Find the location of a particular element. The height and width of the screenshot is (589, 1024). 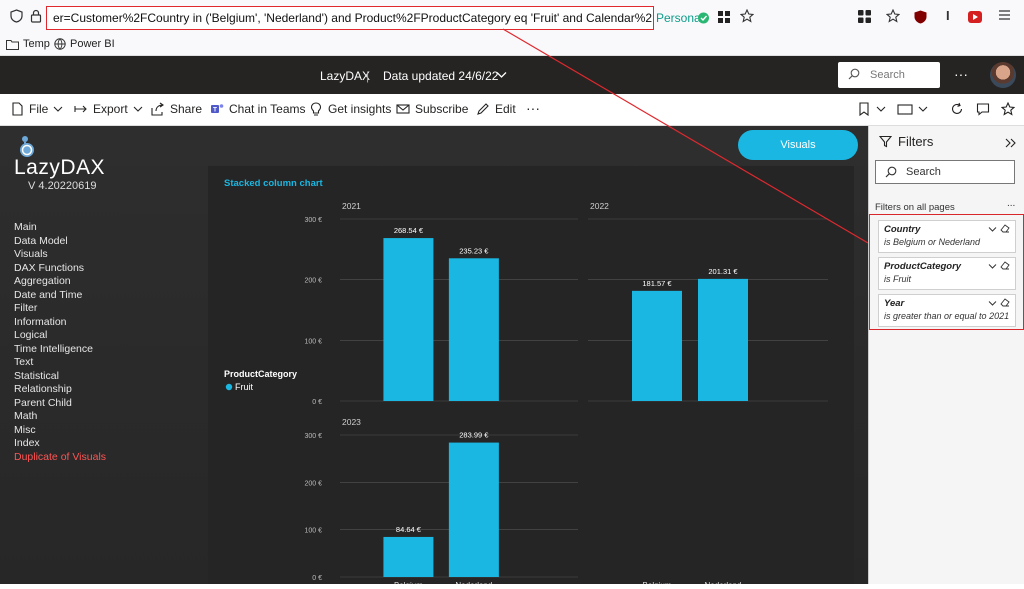

more-actions: ··· is located at coordinates (533, 108).